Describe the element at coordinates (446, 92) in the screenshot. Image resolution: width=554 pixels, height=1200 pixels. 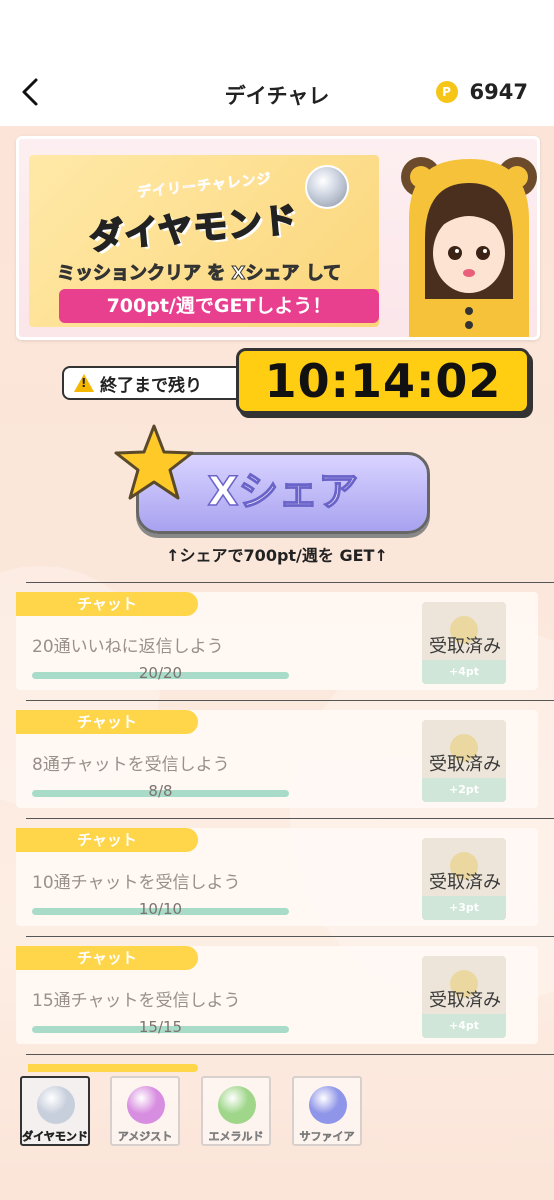
I see `coin-icon: P` at that location.